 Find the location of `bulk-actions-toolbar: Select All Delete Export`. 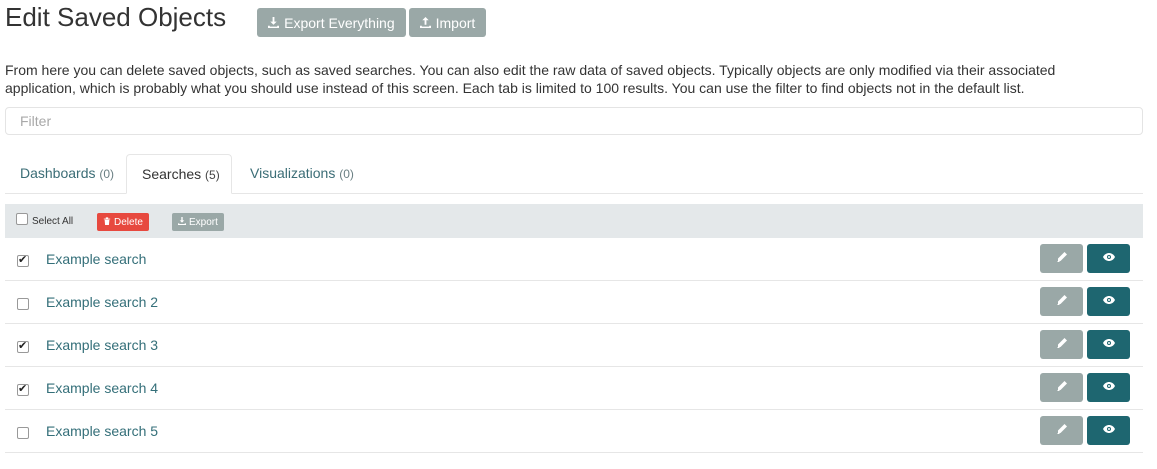

bulk-actions-toolbar: Select All Delete Export is located at coordinates (574, 221).